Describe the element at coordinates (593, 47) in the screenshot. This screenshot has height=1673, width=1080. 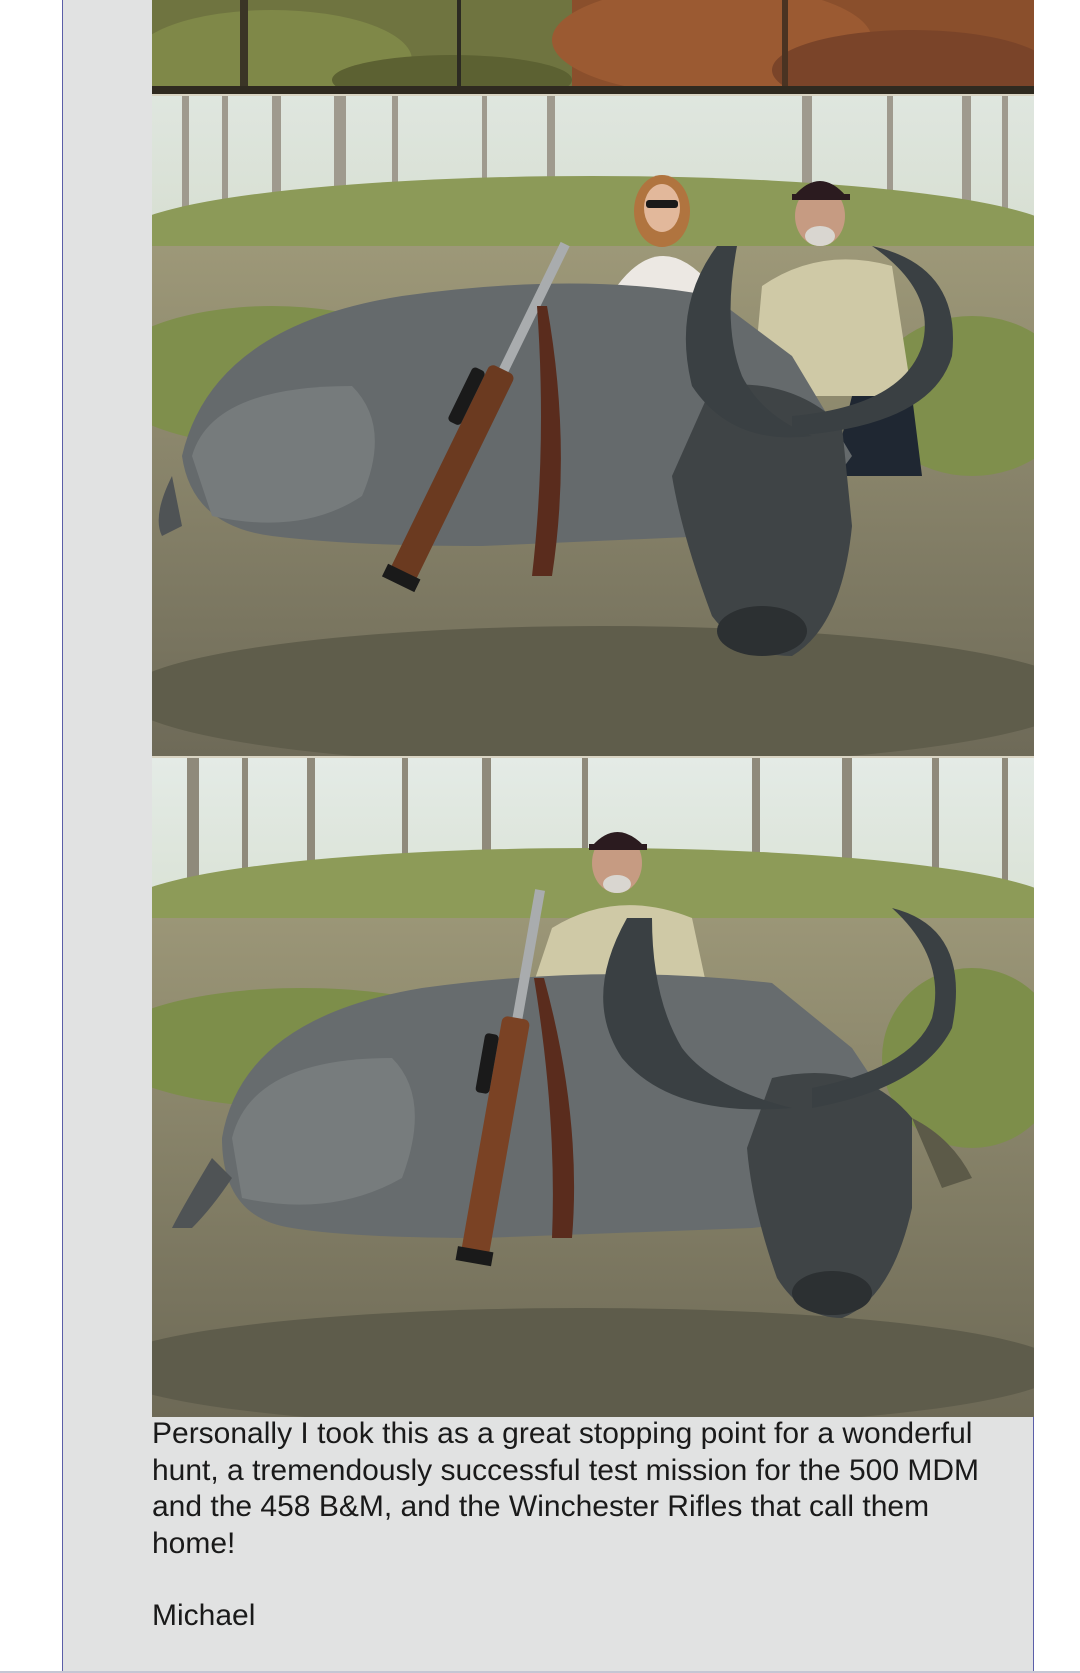
I see `photo-top-crop` at that location.